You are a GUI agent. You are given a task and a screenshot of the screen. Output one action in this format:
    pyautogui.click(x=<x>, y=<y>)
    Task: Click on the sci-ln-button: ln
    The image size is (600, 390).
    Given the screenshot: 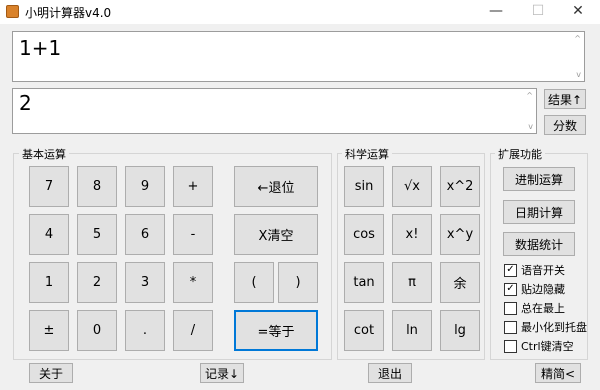 What is the action you would take?
    pyautogui.click(x=412, y=330)
    